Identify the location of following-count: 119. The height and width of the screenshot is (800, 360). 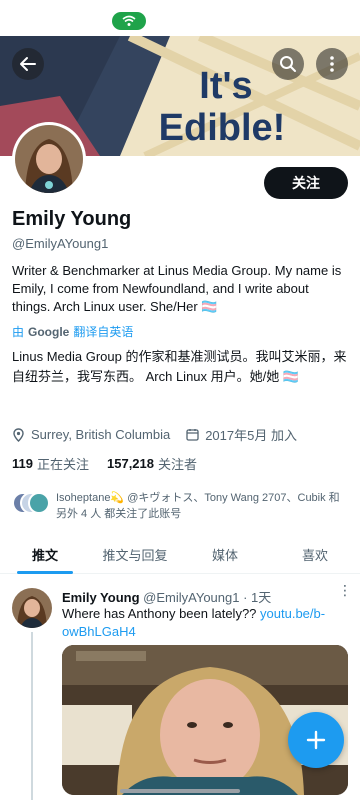
(22, 463).